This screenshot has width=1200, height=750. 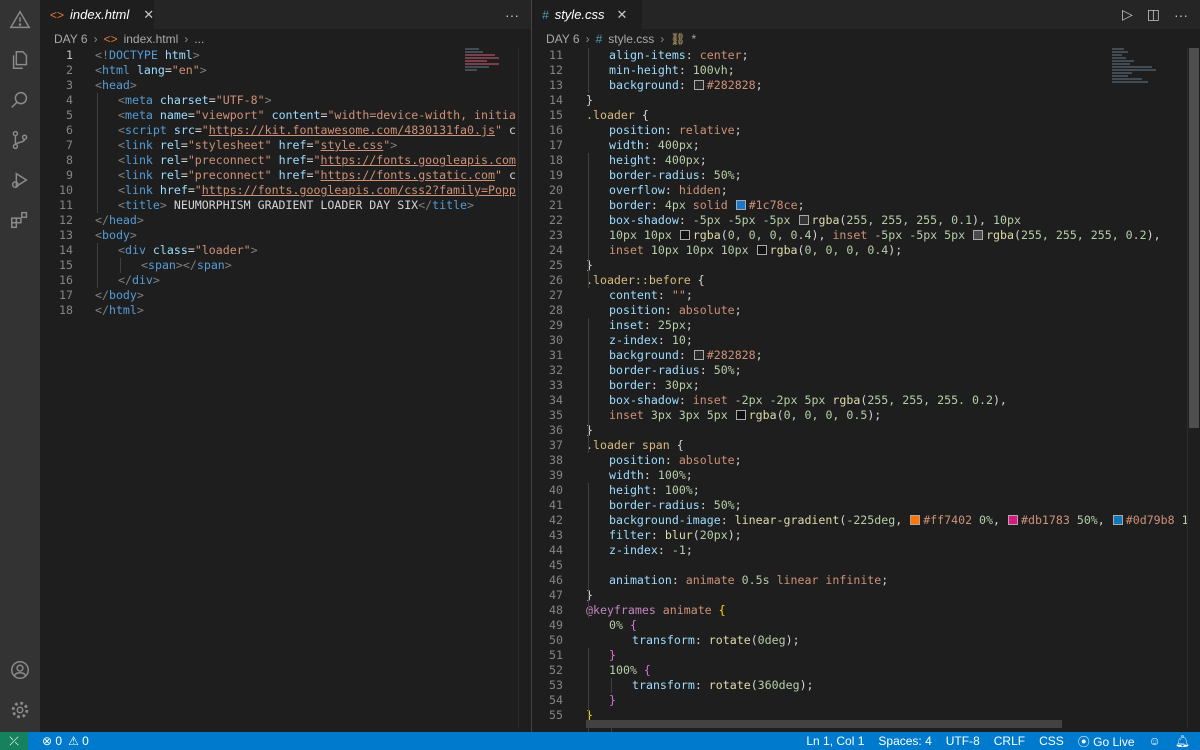 What do you see at coordinates (285, 14) in the screenshot?
I see `tab-bar: <> index.html ✕ ···` at bounding box center [285, 14].